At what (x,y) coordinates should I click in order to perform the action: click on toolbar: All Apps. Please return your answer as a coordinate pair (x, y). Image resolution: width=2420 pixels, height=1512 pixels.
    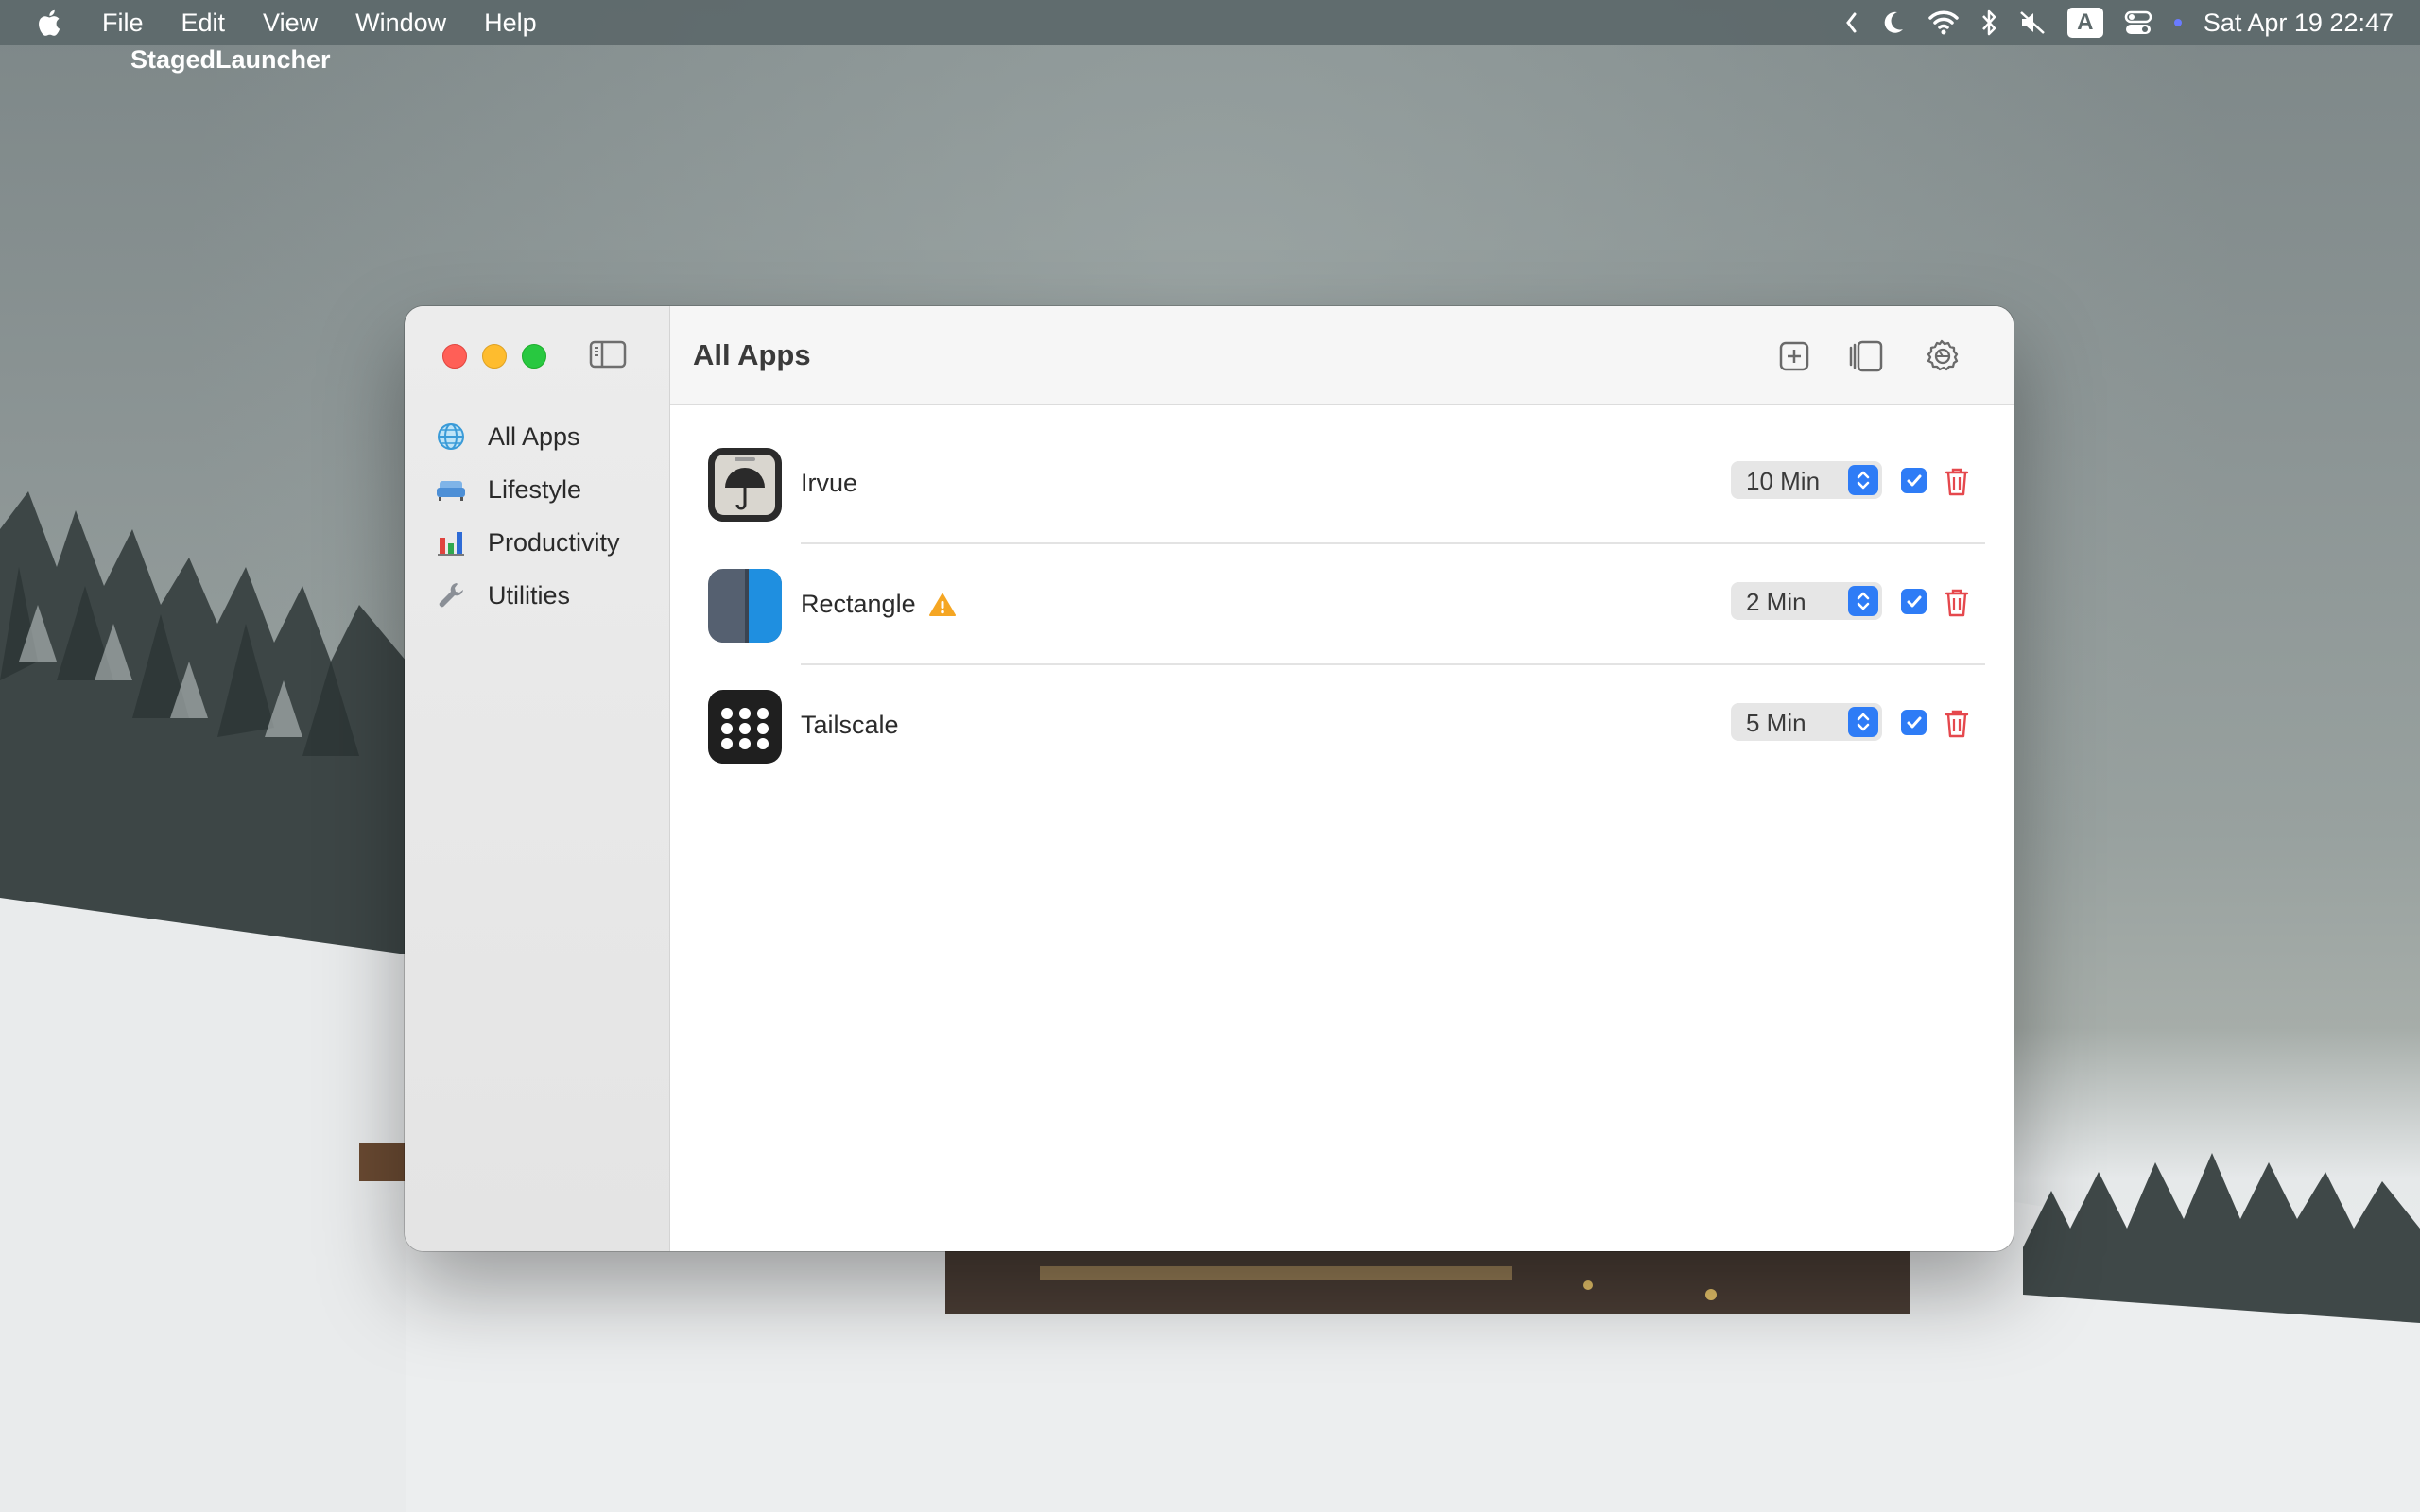
    Looking at the image, I should click on (1342, 355).